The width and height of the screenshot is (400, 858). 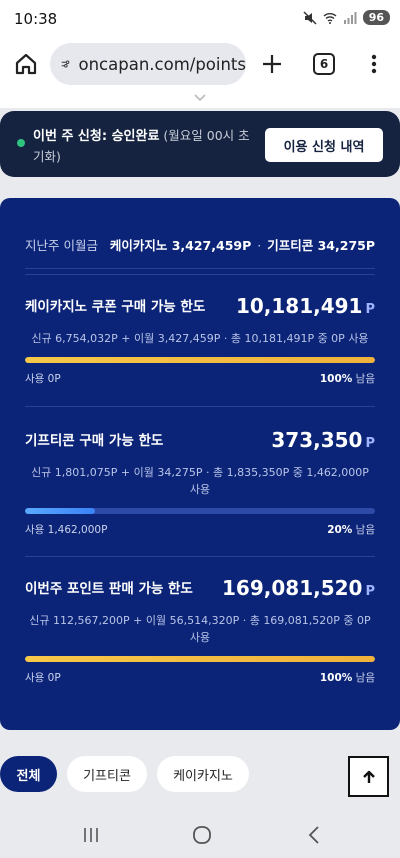 What do you see at coordinates (330, 18) in the screenshot?
I see `wifi-icon` at bounding box center [330, 18].